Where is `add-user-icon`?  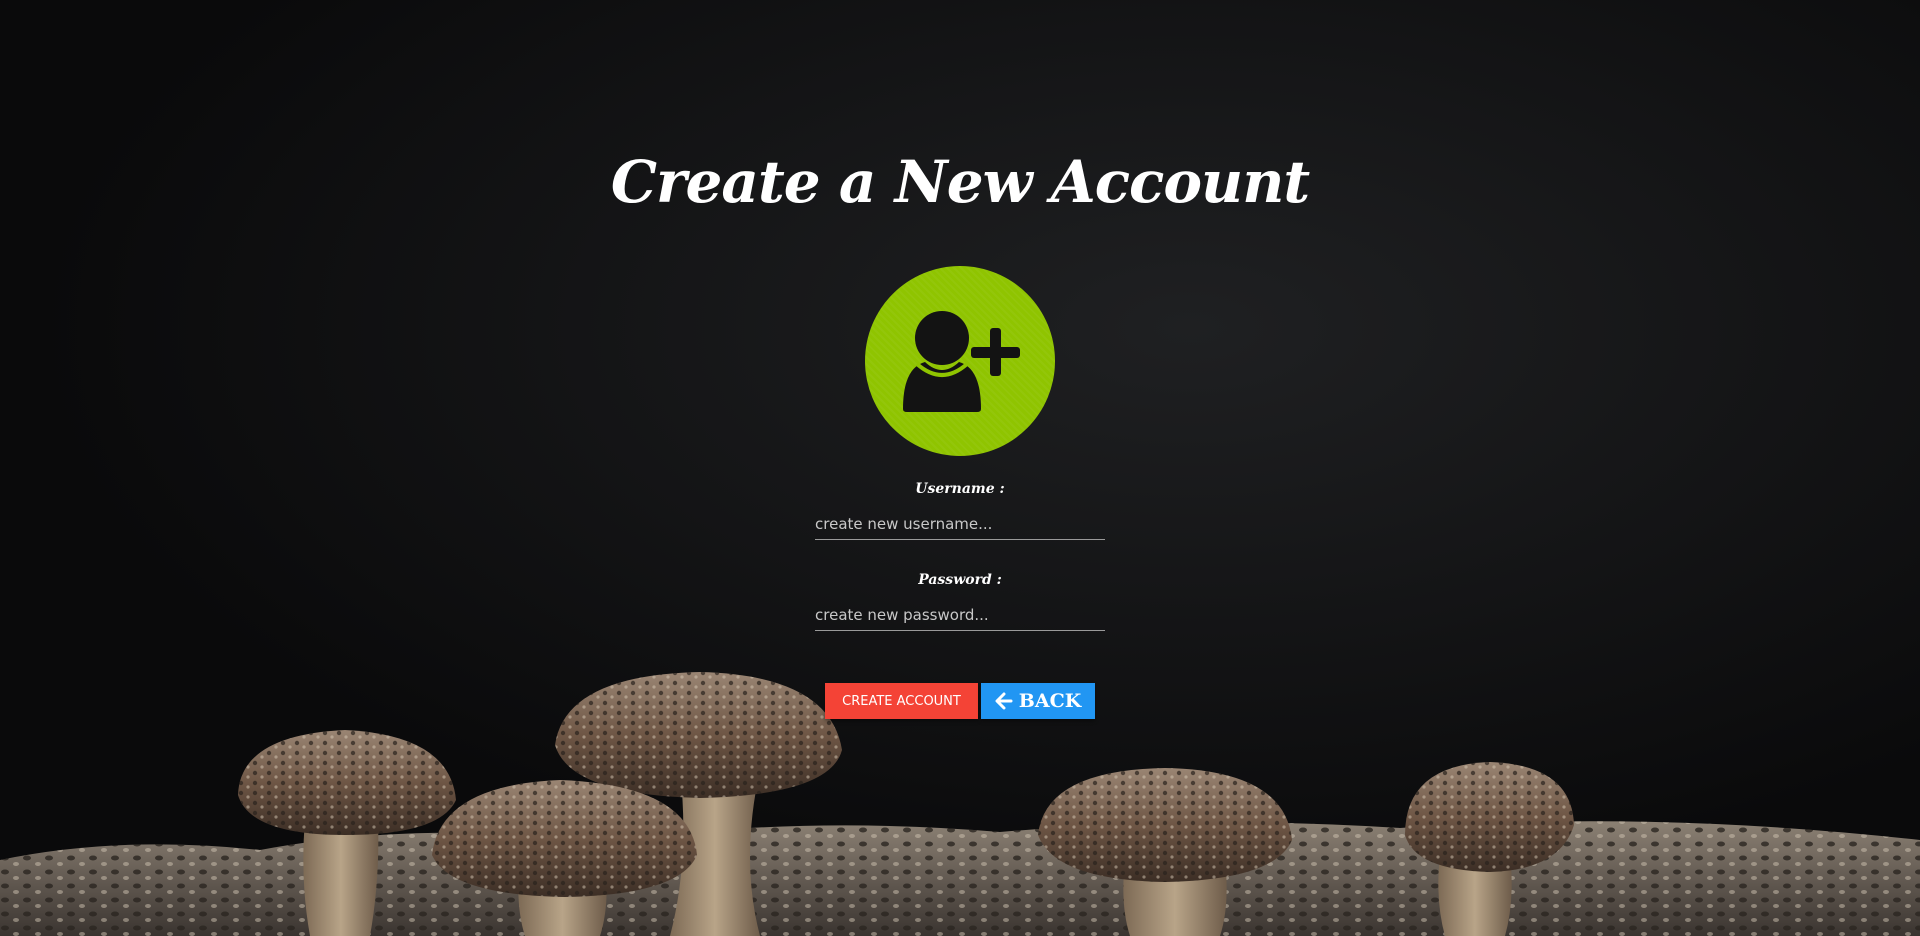
add-user-icon is located at coordinates (960, 361).